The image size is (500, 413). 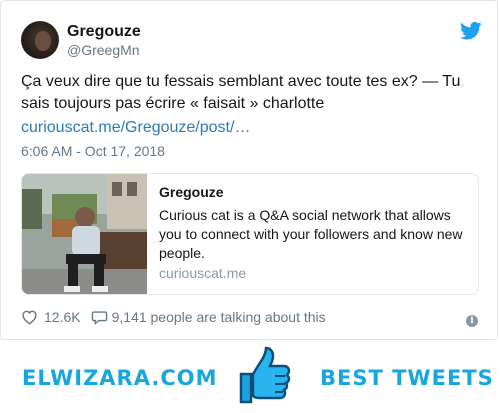 I want to click on heart-icon, so click(x=29, y=317).